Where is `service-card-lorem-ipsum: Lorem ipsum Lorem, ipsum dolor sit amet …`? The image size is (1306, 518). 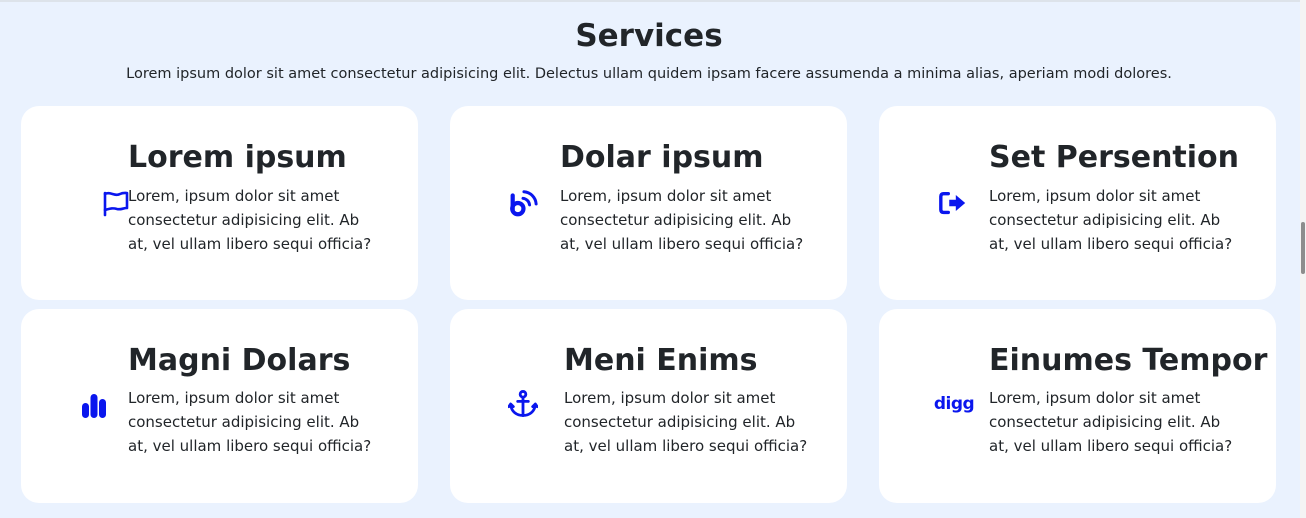 service-card-lorem-ipsum: Lorem ipsum Lorem, ipsum dolor sit amet … is located at coordinates (219, 203).